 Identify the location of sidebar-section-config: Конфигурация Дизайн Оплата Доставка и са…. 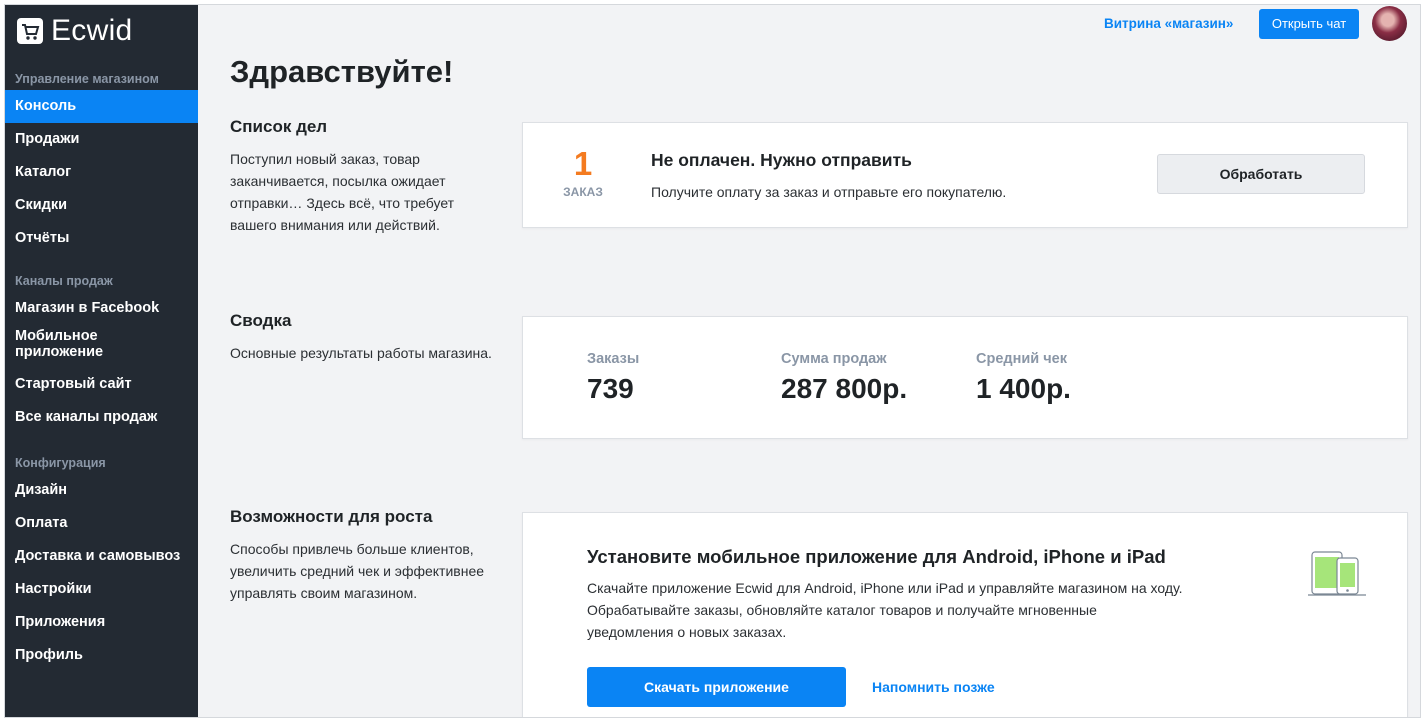
(101, 562).